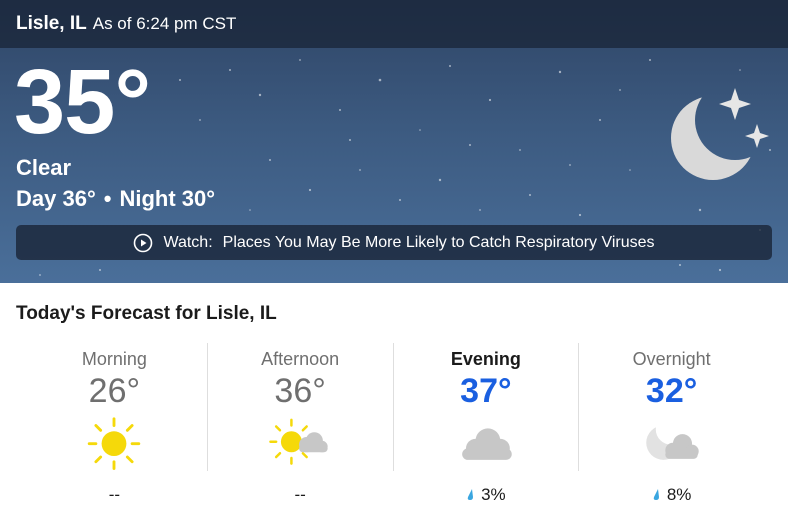 The width and height of the screenshot is (788, 521). What do you see at coordinates (487, 444) in the screenshot?
I see `cloudy-icon` at bounding box center [487, 444].